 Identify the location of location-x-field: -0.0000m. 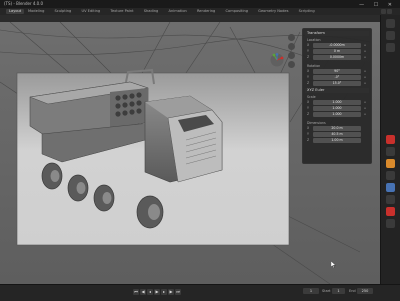
(337, 45).